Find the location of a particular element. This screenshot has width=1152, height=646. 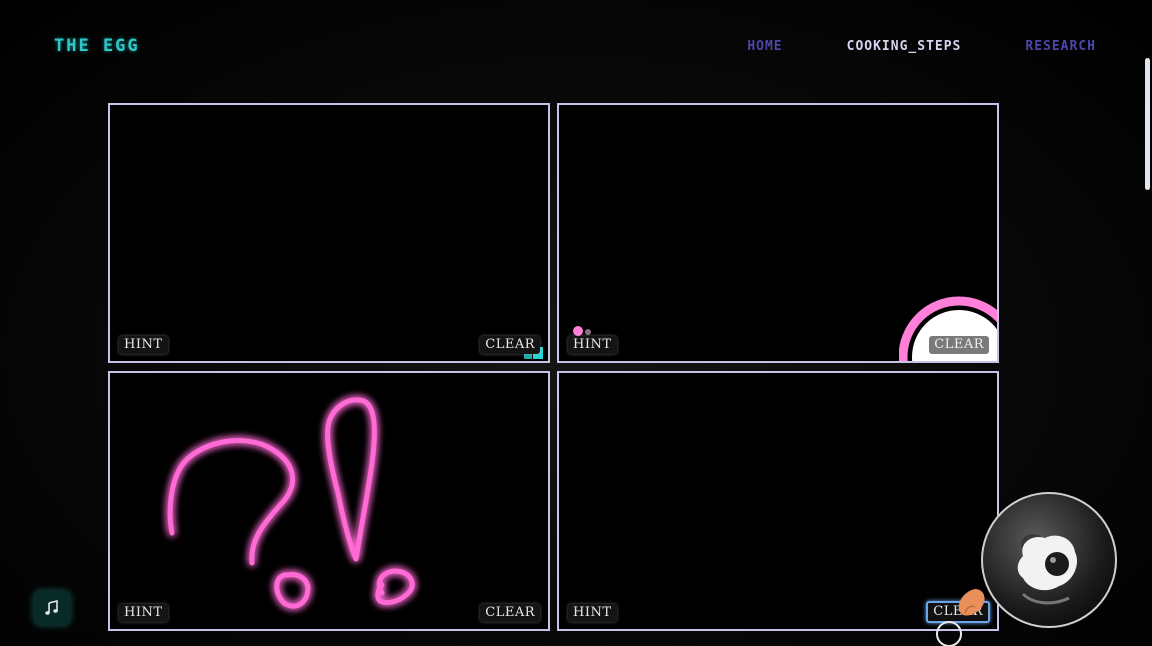

main-nav: HOME COOKING_STEPS RESEARCH is located at coordinates (921, 46).